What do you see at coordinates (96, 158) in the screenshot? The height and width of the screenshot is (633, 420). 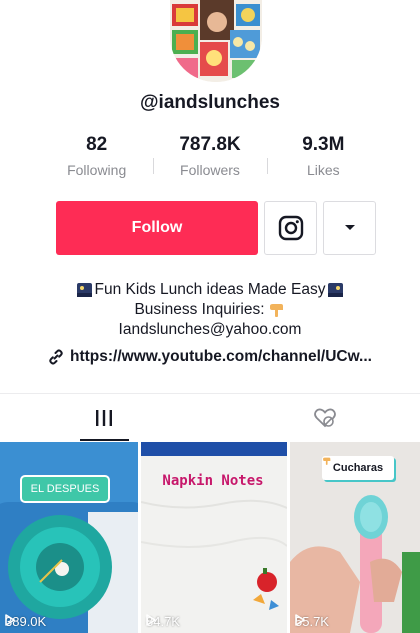 I see `stat-following: 82 Following` at bounding box center [96, 158].